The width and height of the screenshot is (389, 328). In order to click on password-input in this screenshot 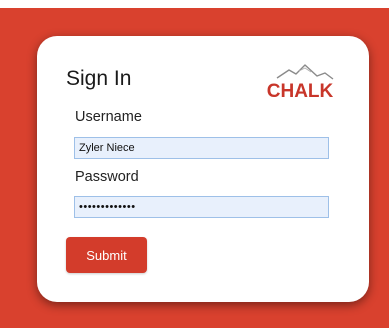, I will do `click(201, 207)`.